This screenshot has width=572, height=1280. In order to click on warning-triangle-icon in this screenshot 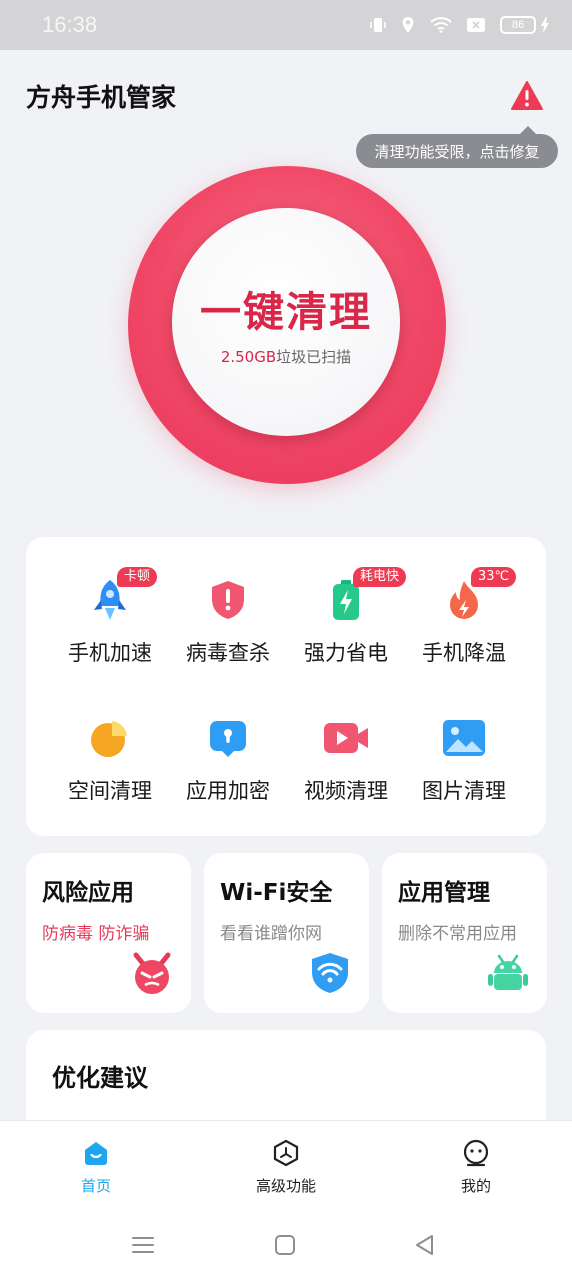, I will do `click(527, 95)`.